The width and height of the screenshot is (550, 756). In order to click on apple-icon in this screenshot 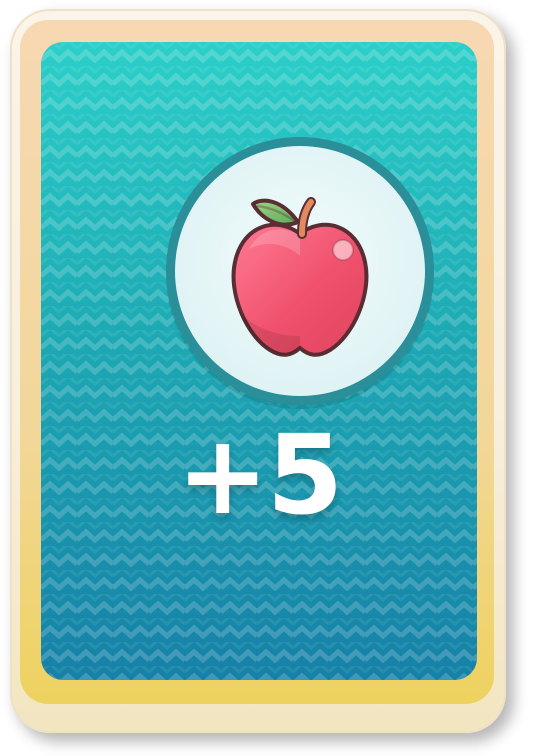, I will do `click(300, 277)`.